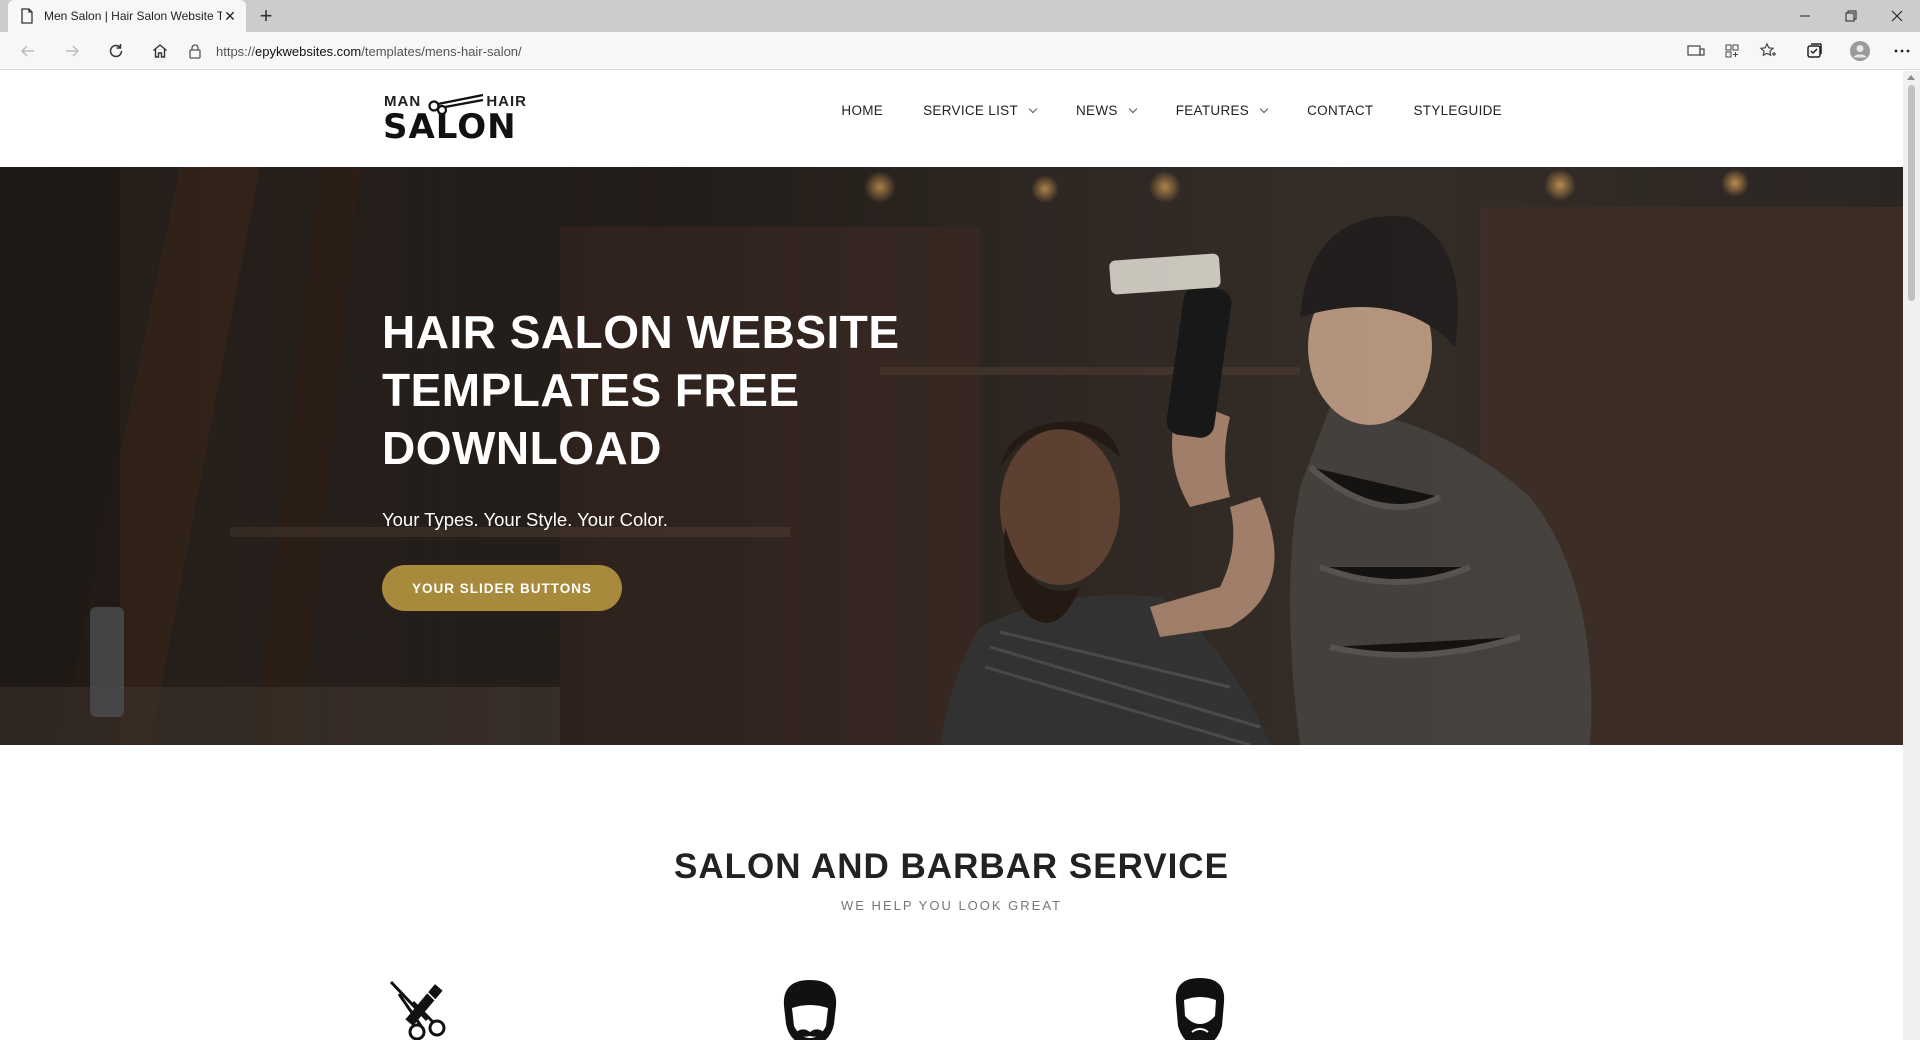 The width and height of the screenshot is (1920, 1040). I want to click on close-window-icon, so click(1897, 16).